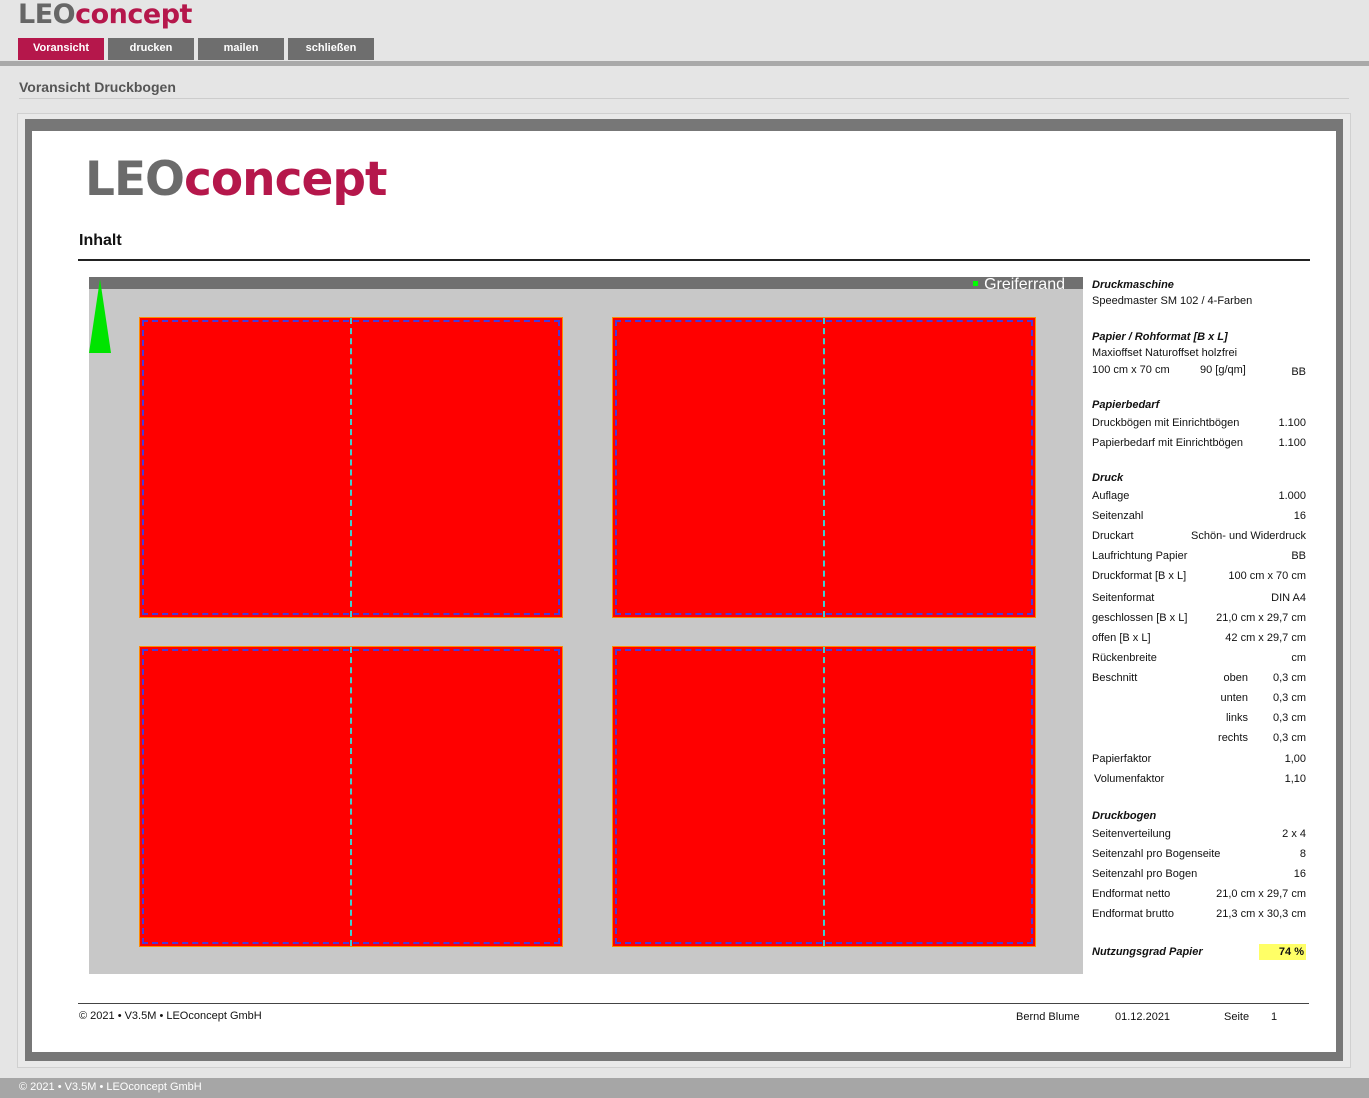 The height and width of the screenshot is (1098, 1369). What do you see at coordinates (331, 49) in the screenshot?
I see `close-button: schließen` at bounding box center [331, 49].